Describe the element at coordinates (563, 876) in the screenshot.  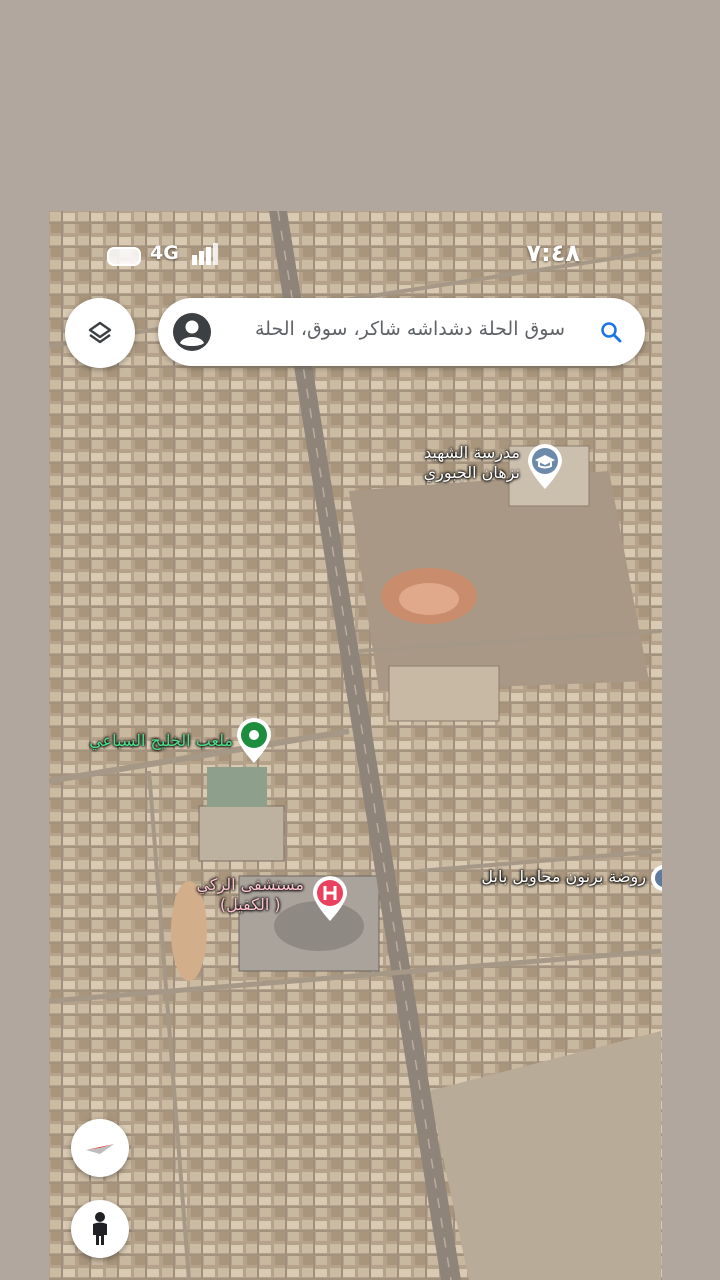
I see `poi-kindergarten-label: روضة برنون محاويل بابل` at that location.